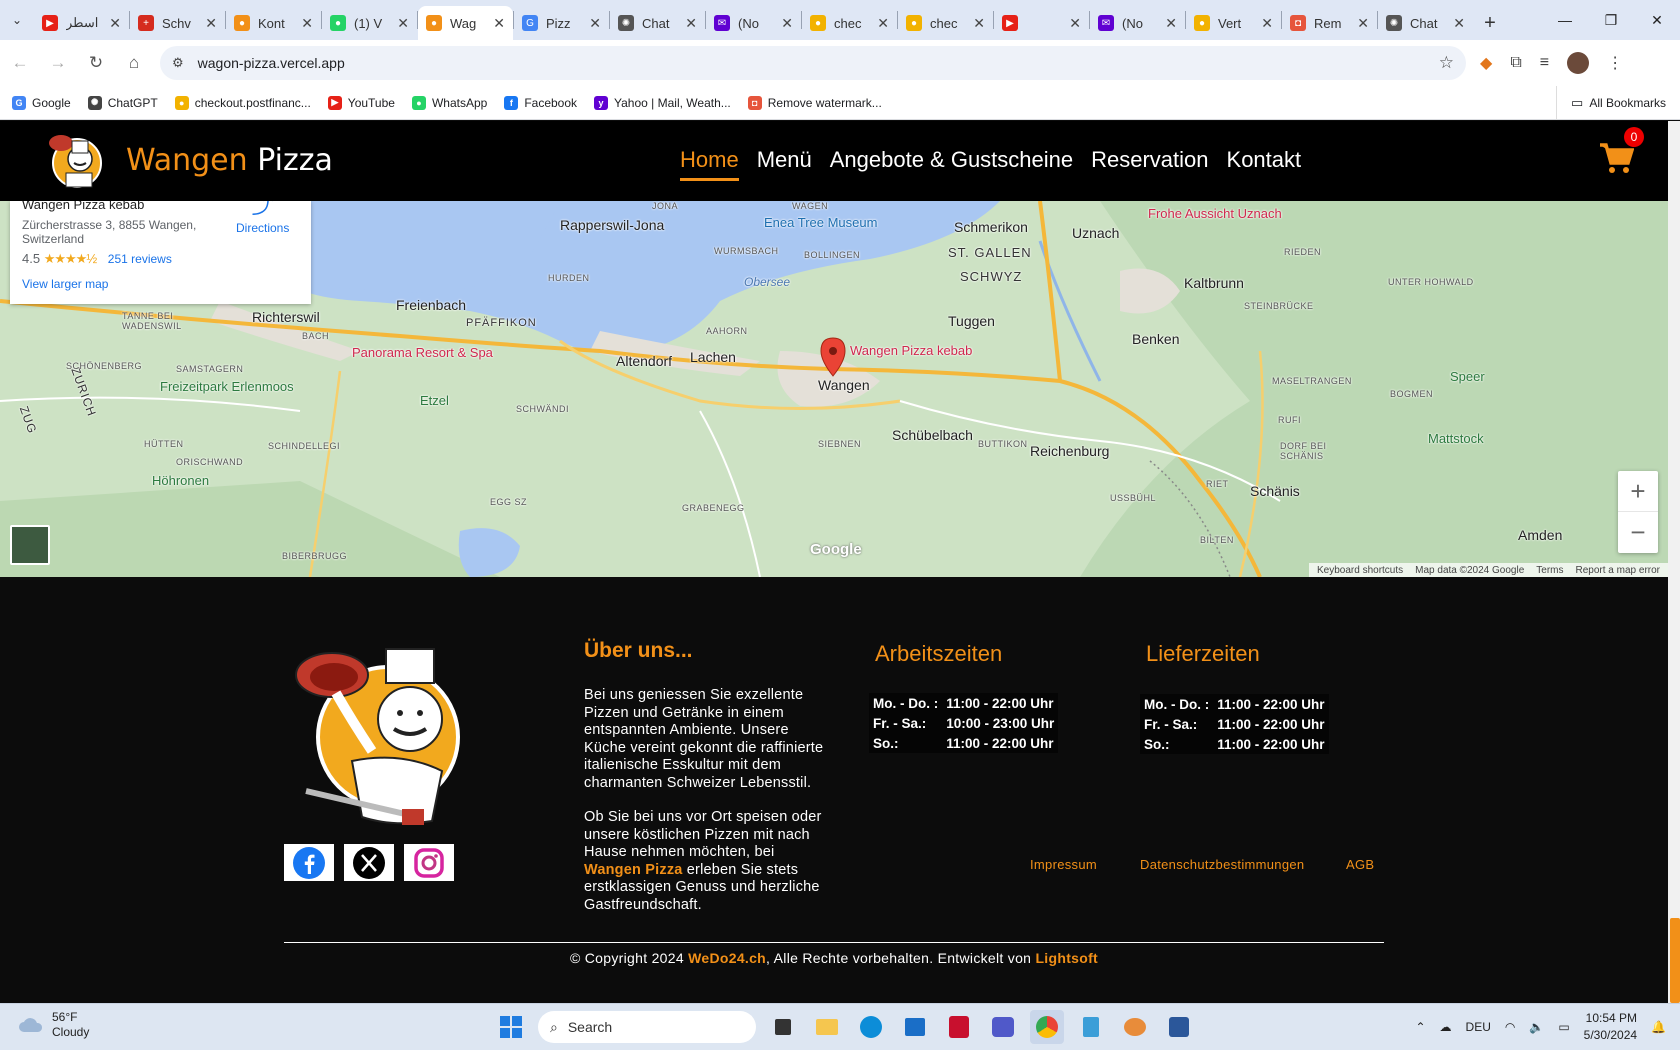 This screenshot has height=1050, width=1680. I want to click on zoom-in-button: +, so click(1638, 491).